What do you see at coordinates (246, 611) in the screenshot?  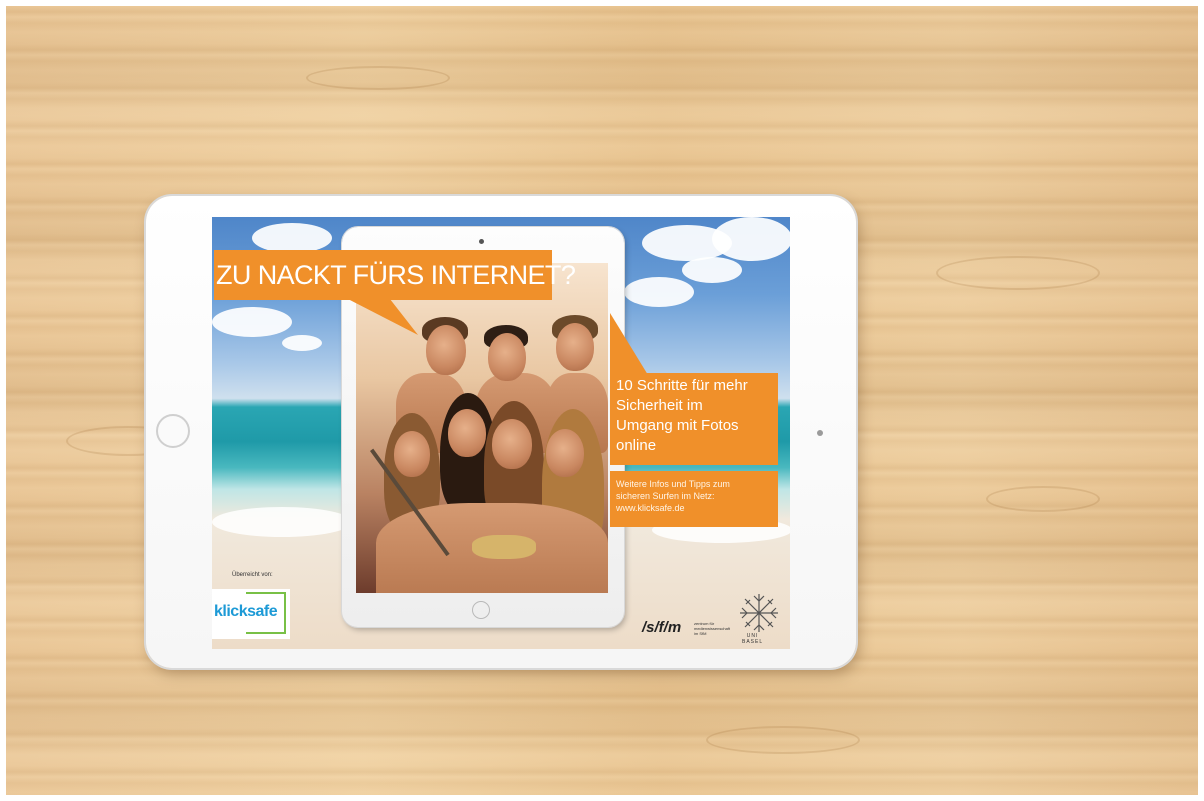 I see `klicksafe-logo-text: klicksafe` at bounding box center [246, 611].